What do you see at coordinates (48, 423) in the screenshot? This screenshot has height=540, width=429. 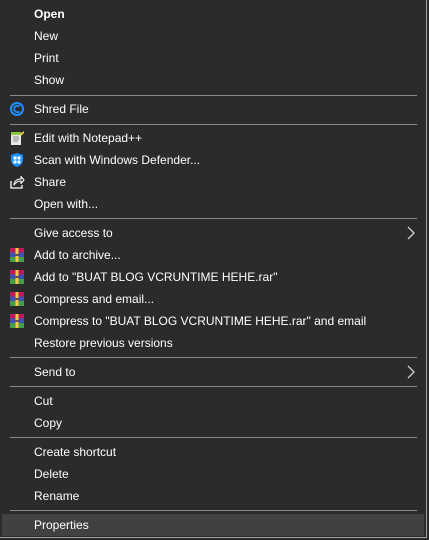 I see `menu-item-label: Copy` at bounding box center [48, 423].